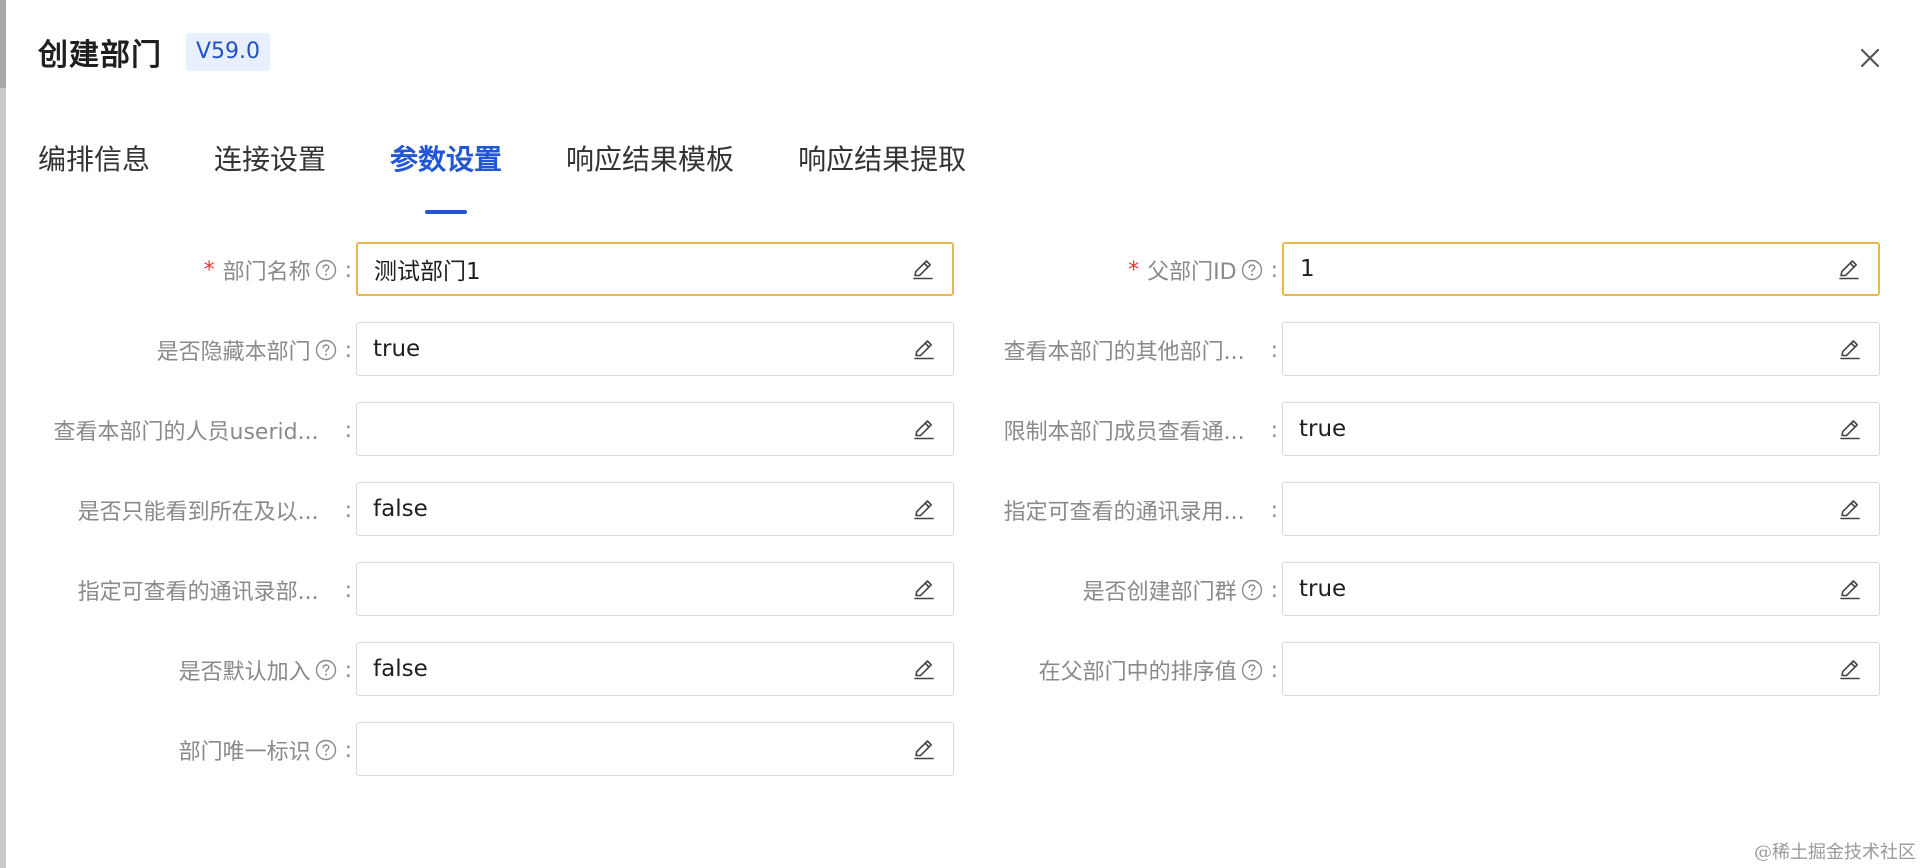  What do you see at coordinates (1870, 58) in the screenshot?
I see `close-button` at bounding box center [1870, 58].